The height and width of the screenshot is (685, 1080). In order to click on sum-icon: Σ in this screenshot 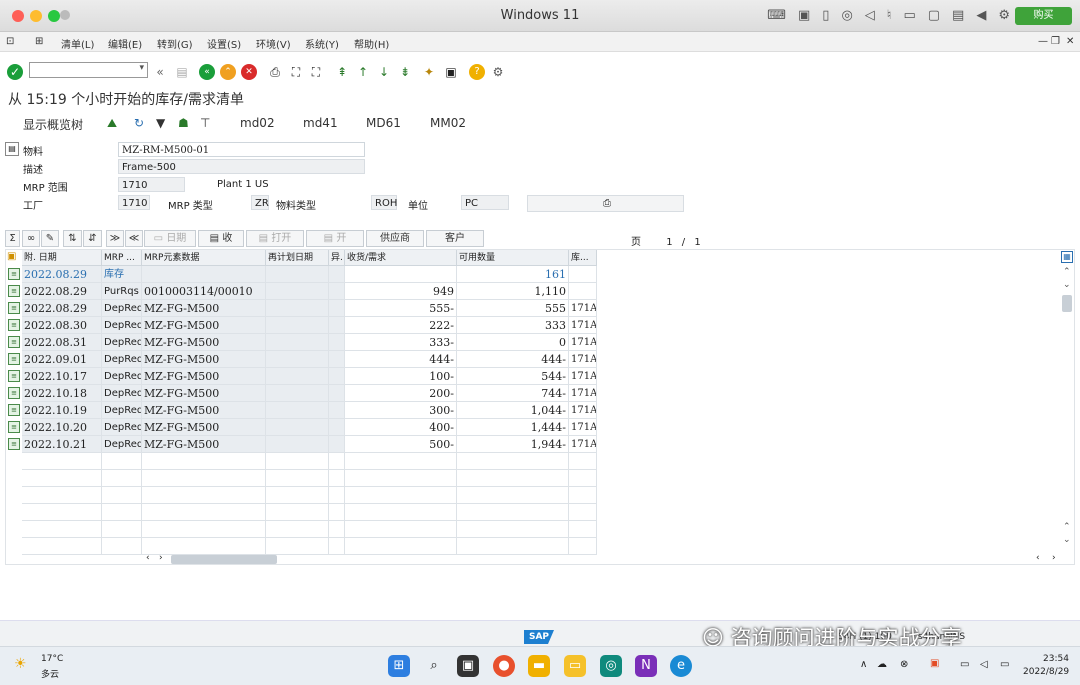, I will do `click(12, 238)`.